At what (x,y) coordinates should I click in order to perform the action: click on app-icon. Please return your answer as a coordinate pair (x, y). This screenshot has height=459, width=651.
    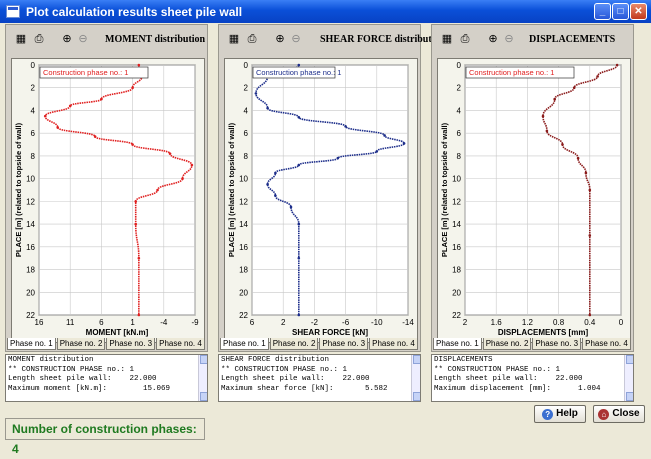
    Looking at the image, I should click on (13, 11).